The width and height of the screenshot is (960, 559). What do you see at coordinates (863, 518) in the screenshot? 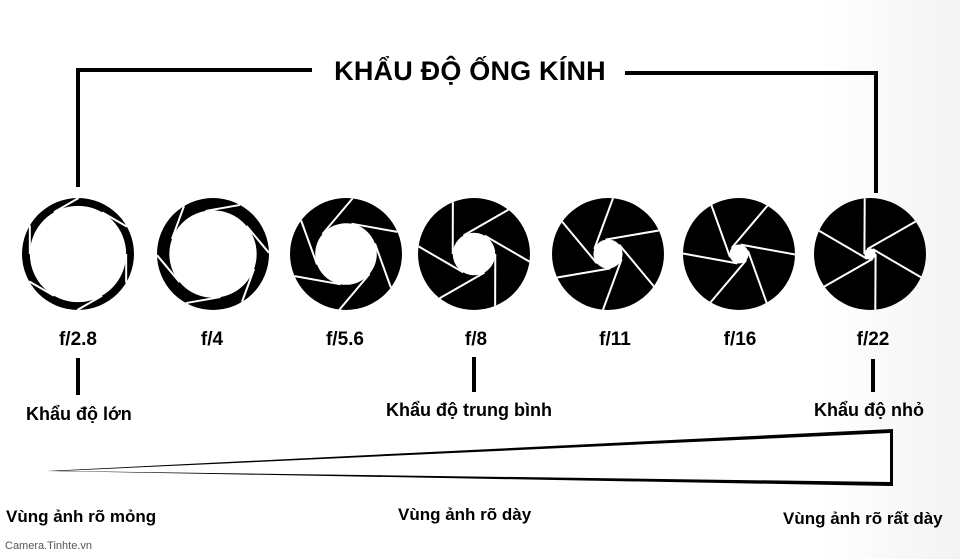
I see `dof-deep: Vùng ảnh rõ rất dày` at bounding box center [863, 518].